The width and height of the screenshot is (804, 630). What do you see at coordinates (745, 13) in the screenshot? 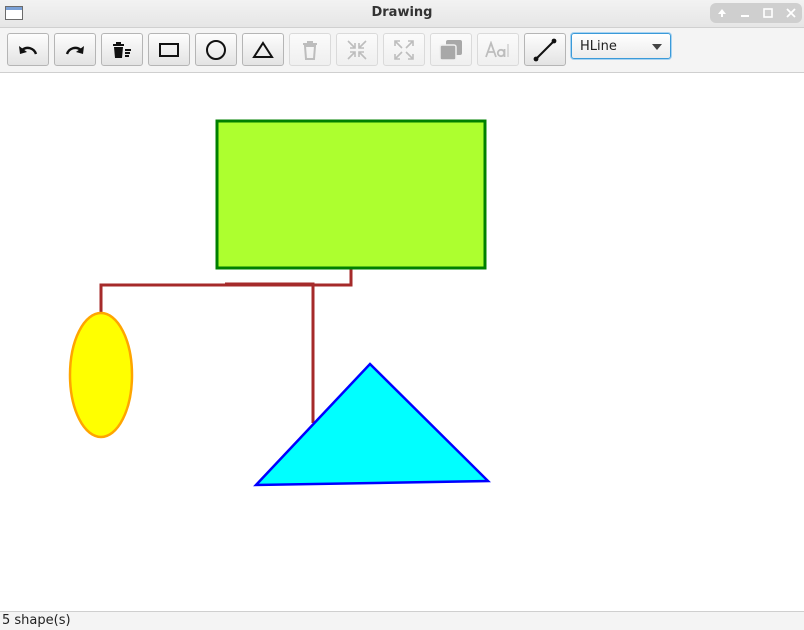
I see `minimize-icon` at bounding box center [745, 13].